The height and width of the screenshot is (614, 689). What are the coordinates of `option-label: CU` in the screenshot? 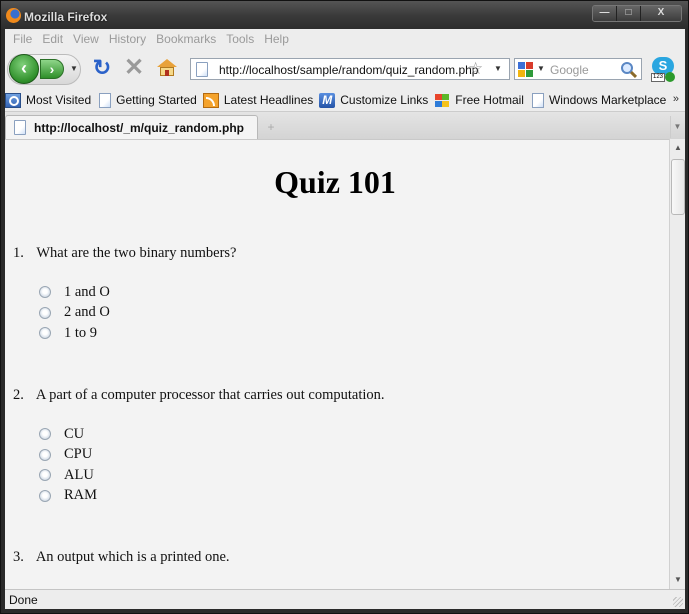 It's located at (74, 433).